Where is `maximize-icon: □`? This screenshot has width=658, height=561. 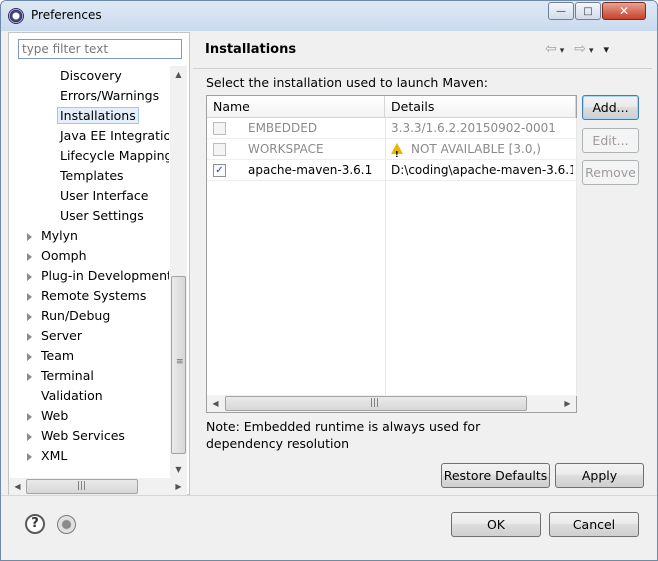
maximize-icon: □ is located at coordinates (588, 11).